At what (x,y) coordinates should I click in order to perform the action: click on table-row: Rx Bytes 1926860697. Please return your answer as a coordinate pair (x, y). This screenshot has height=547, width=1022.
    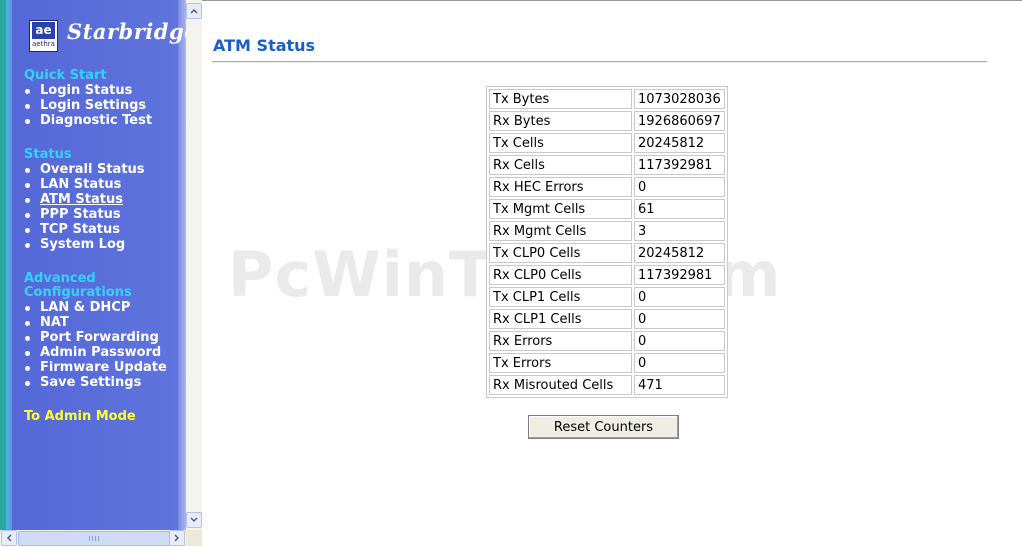
    Looking at the image, I should click on (607, 121).